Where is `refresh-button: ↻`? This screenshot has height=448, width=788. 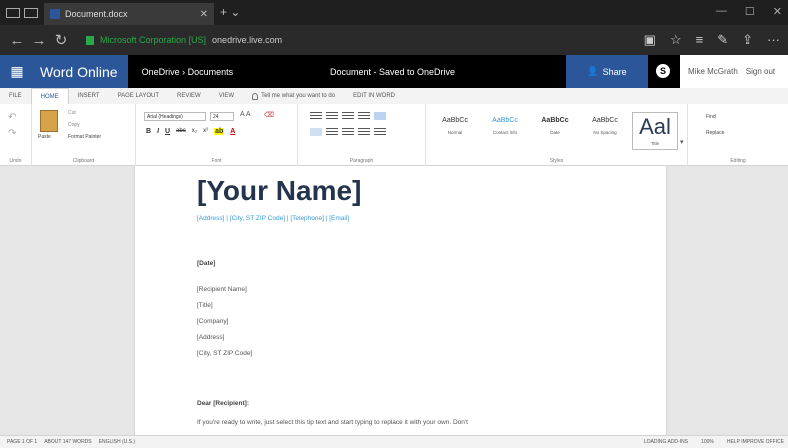
refresh-button: ↻ is located at coordinates (61, 40).